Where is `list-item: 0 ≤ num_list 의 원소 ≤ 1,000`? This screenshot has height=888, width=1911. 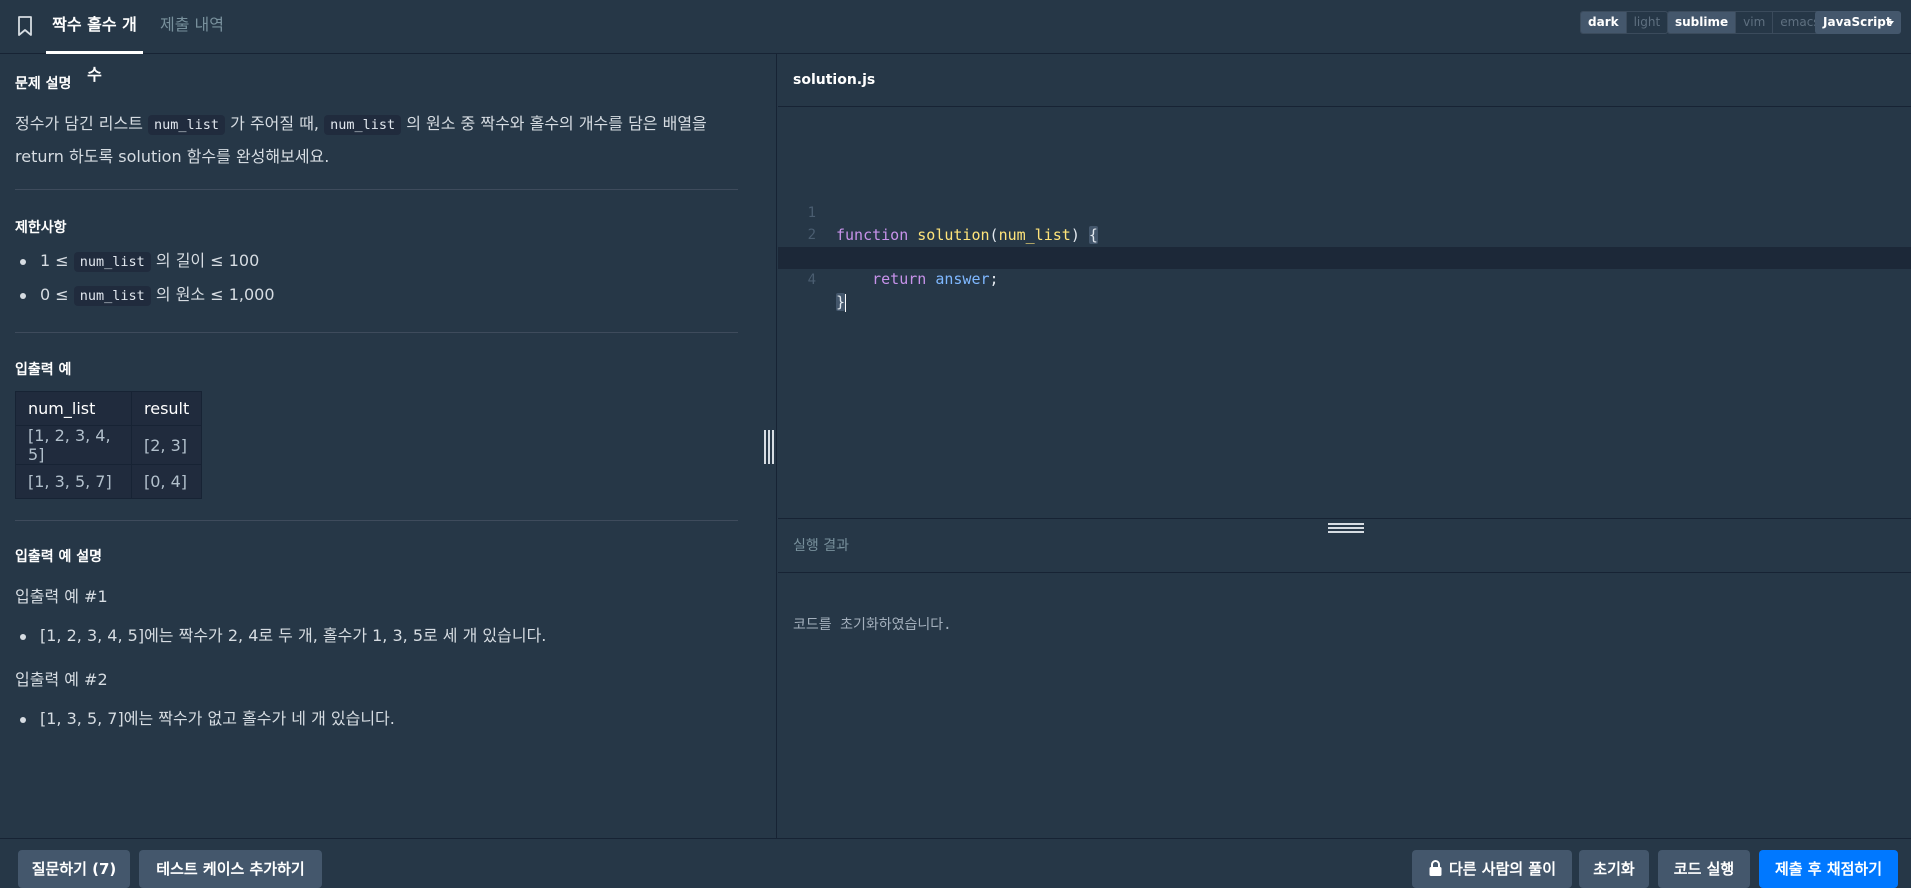
list-item: 0 ≤ num_list 의 원소 ≤ 1,000 is located at coordinates (147, 295).